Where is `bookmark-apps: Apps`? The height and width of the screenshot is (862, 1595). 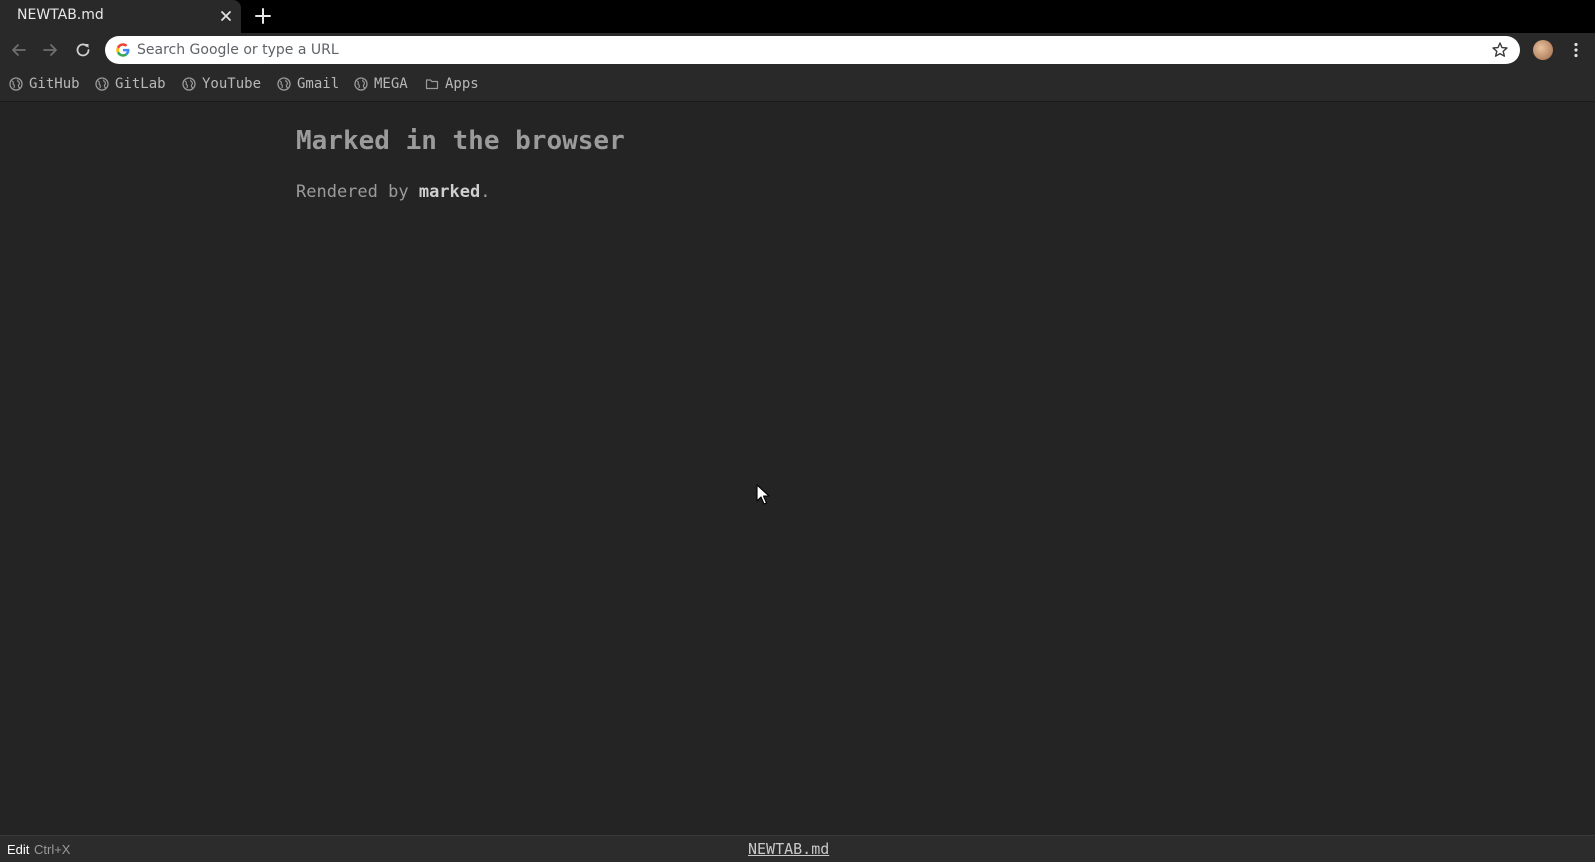
bookmark-apps: Apps is located at coordinates (452, 84).